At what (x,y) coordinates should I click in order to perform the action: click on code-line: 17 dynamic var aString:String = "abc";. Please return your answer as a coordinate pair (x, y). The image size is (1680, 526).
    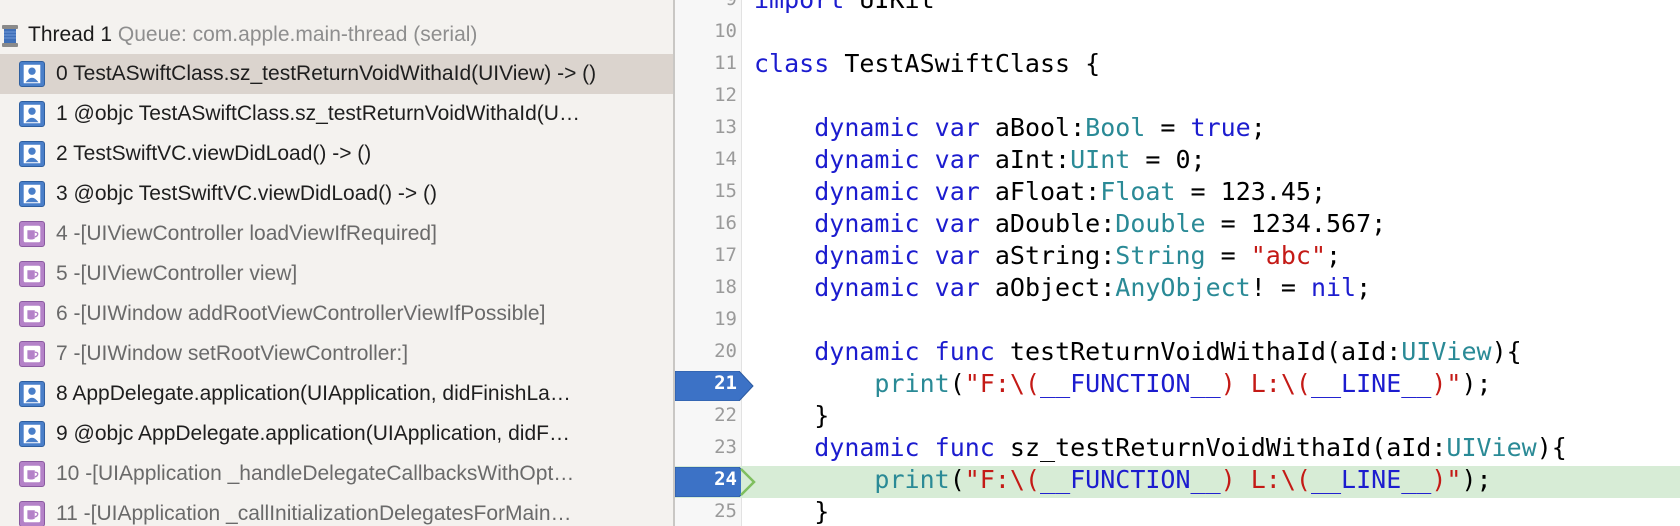
    Looking at the image, I should click on (1177, 257).